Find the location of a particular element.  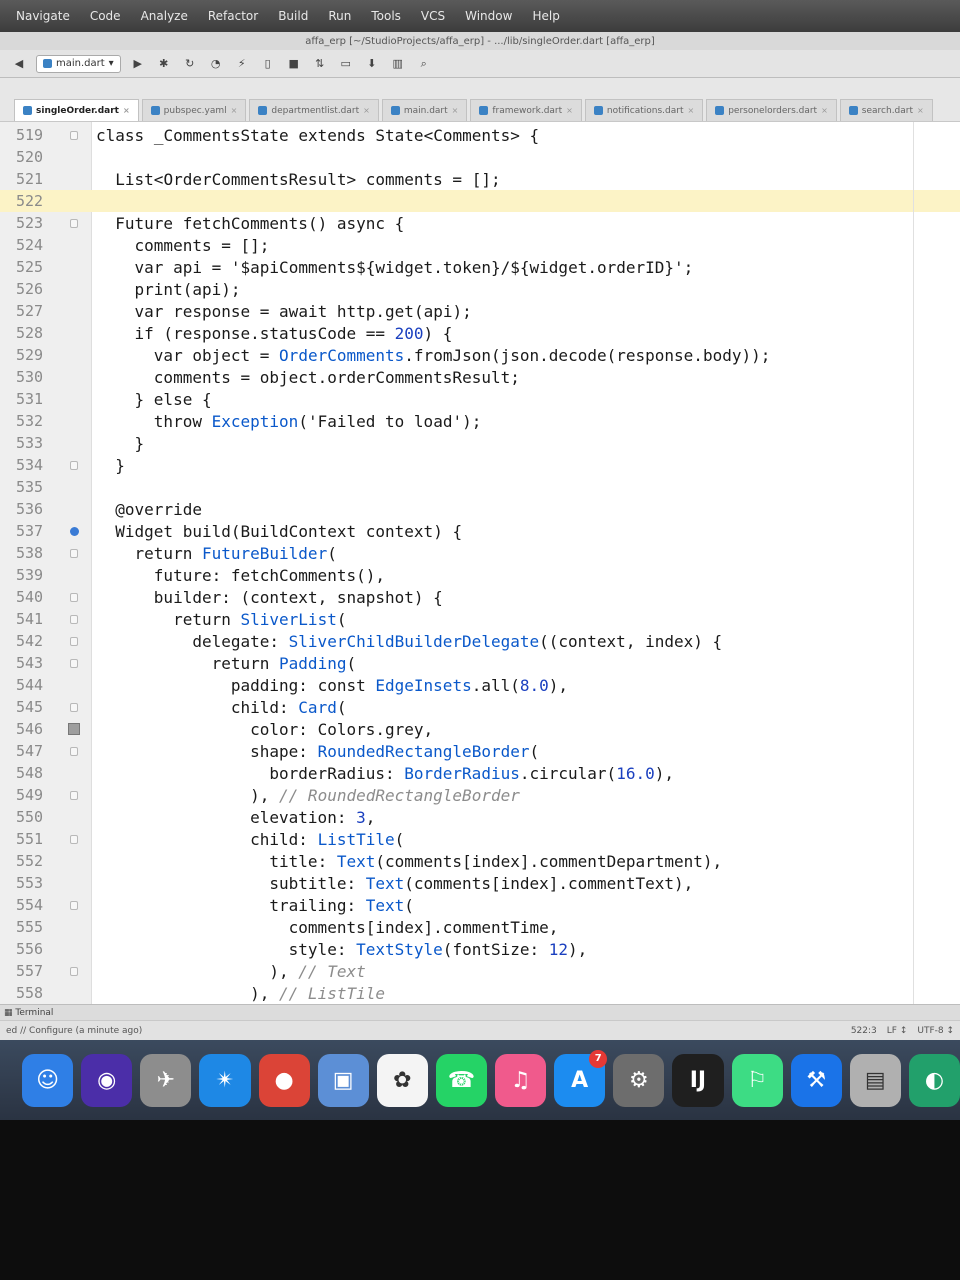

code-text: } else { is located at coordinates (154, 399).